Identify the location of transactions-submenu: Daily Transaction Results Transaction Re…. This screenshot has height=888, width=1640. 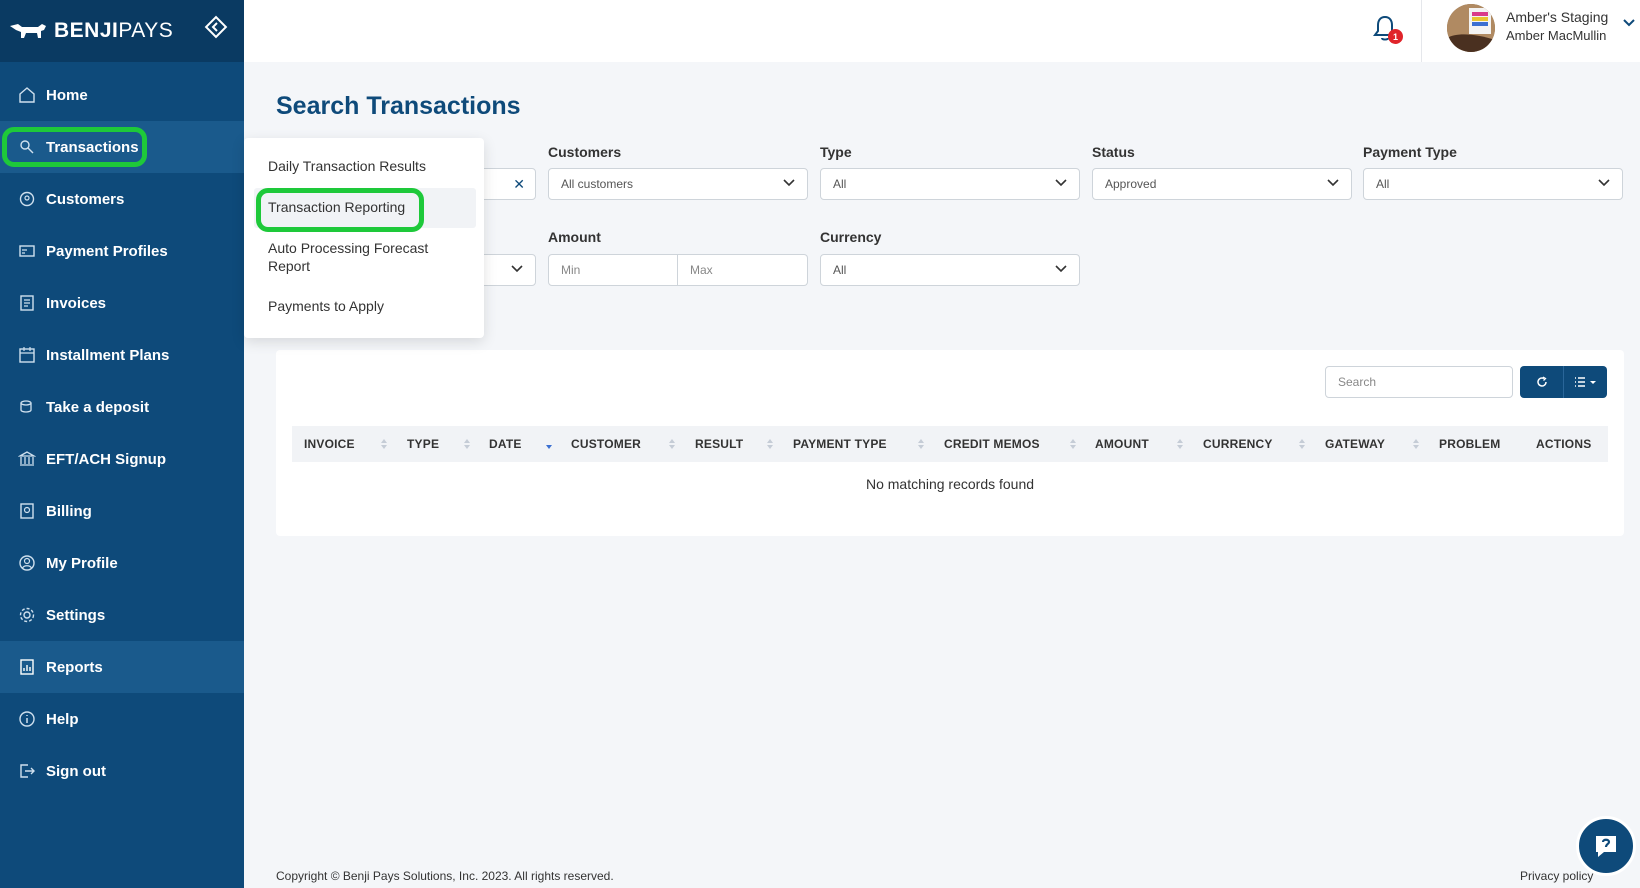
(364, 238).